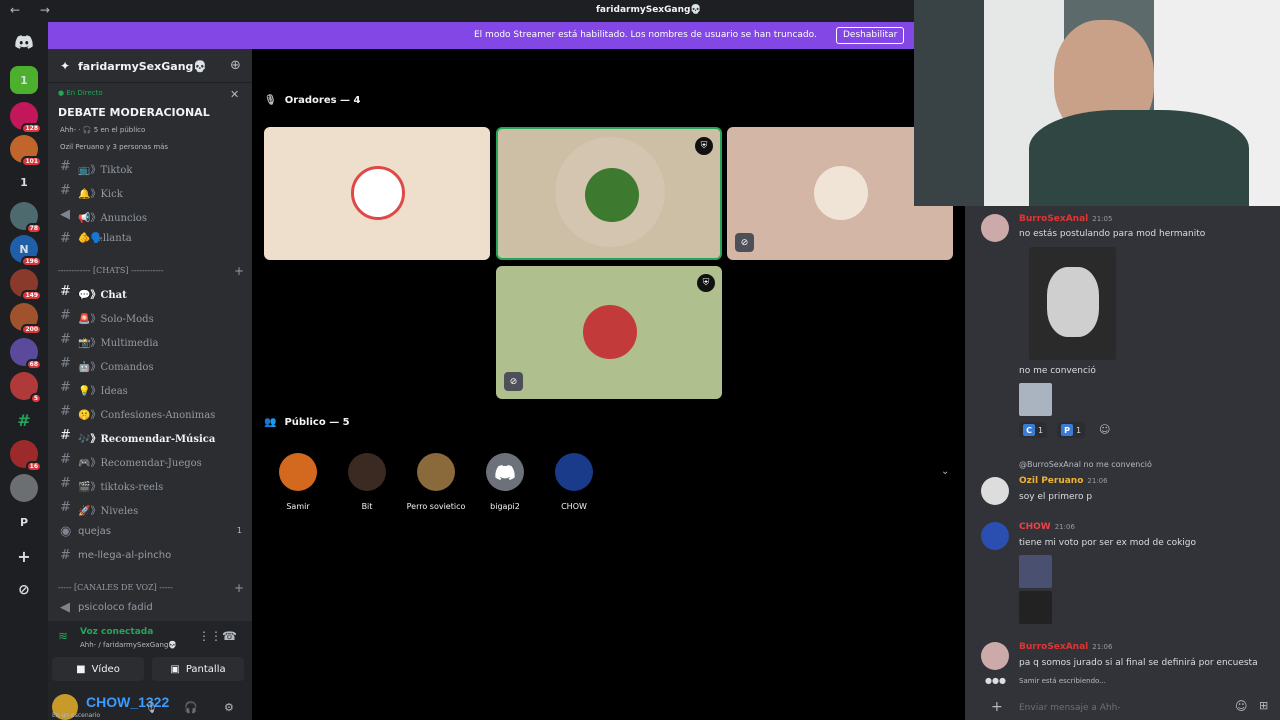 The width and height of the screenshot is (1280, 720). What do you see at coordinates (134, 112) in the screenshot?
I see `stage-event-title: DEBATE MODERACIONAL` at bounding box center [134, 112].